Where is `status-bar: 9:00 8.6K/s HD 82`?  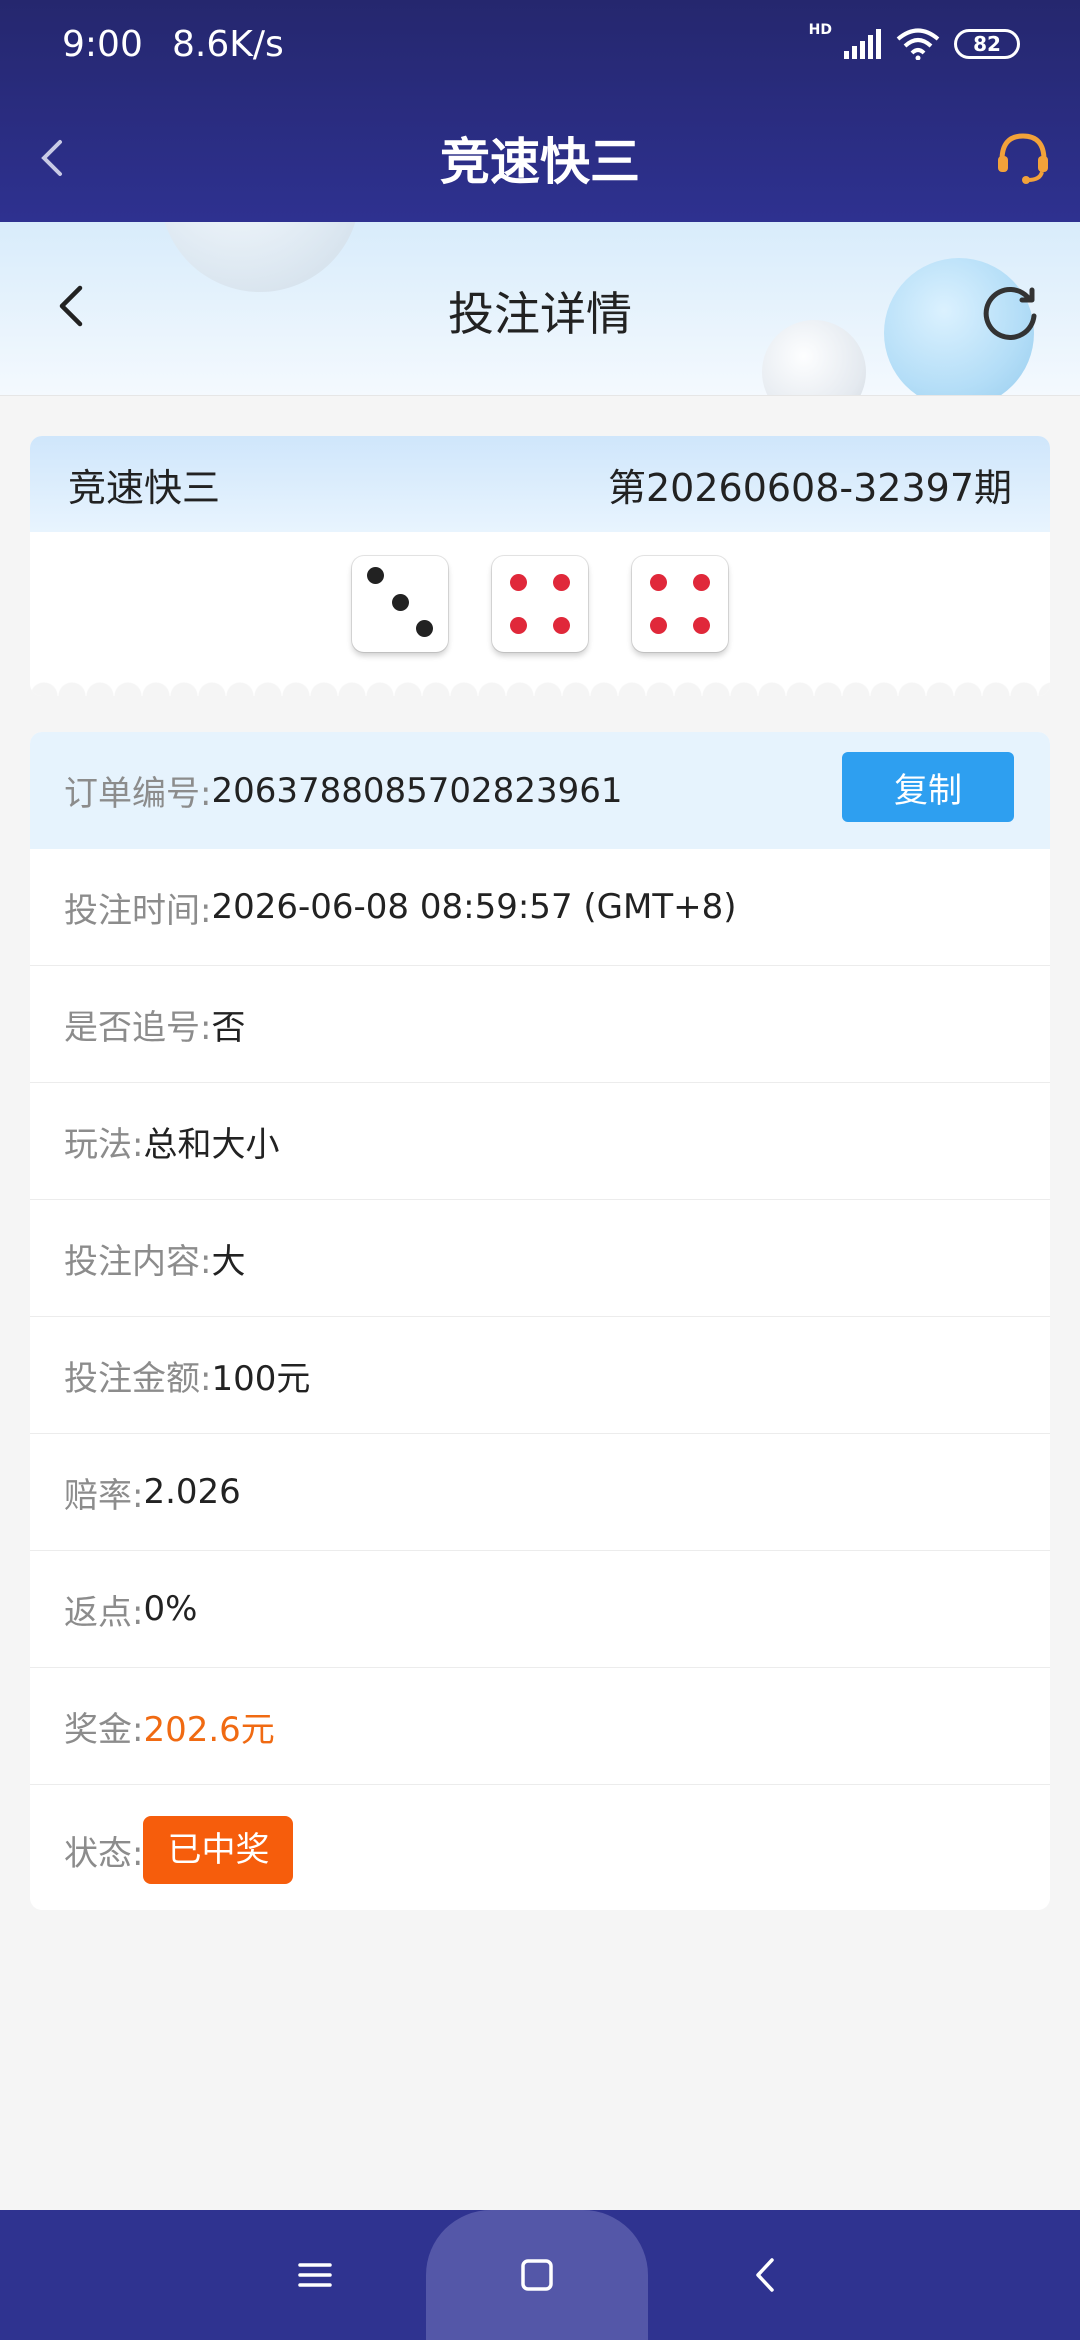
status-bar: 9:00 8.6K/s HD 82 is located at coordinates (540, 49).